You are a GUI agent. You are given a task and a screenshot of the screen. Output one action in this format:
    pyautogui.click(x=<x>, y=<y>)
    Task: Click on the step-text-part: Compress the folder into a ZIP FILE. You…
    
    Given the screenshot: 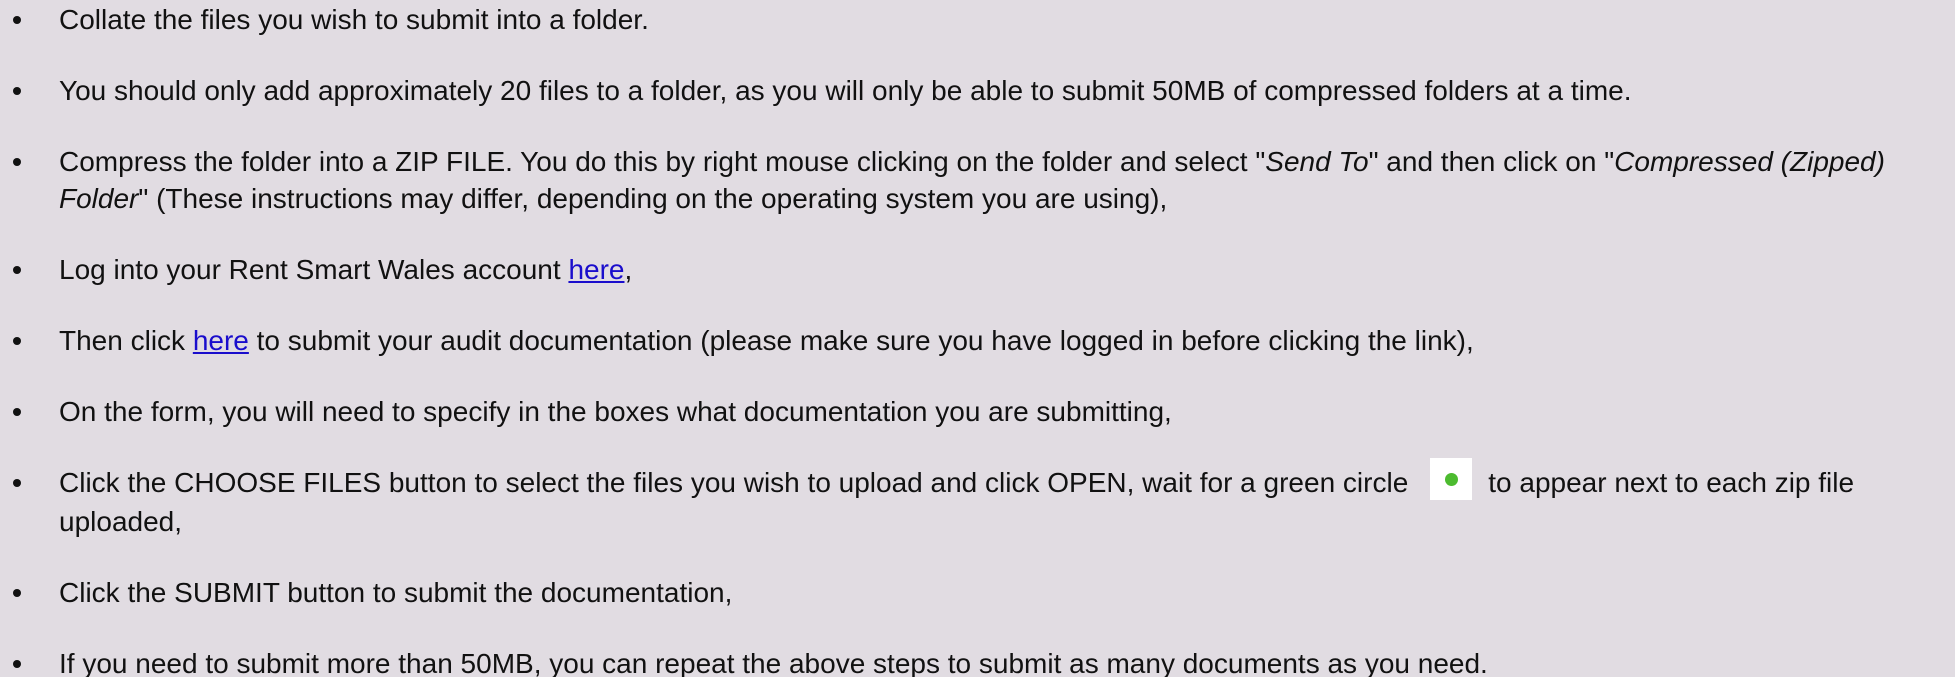 What is the action you would take?
    pyautogui.click(x=662, y=161)
    